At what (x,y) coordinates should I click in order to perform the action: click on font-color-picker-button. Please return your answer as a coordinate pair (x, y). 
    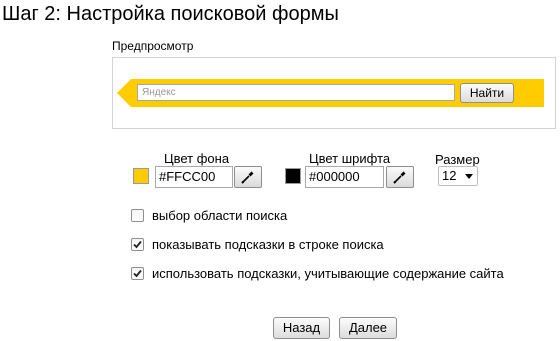
    Looking at the image, I should click on (400, 177).